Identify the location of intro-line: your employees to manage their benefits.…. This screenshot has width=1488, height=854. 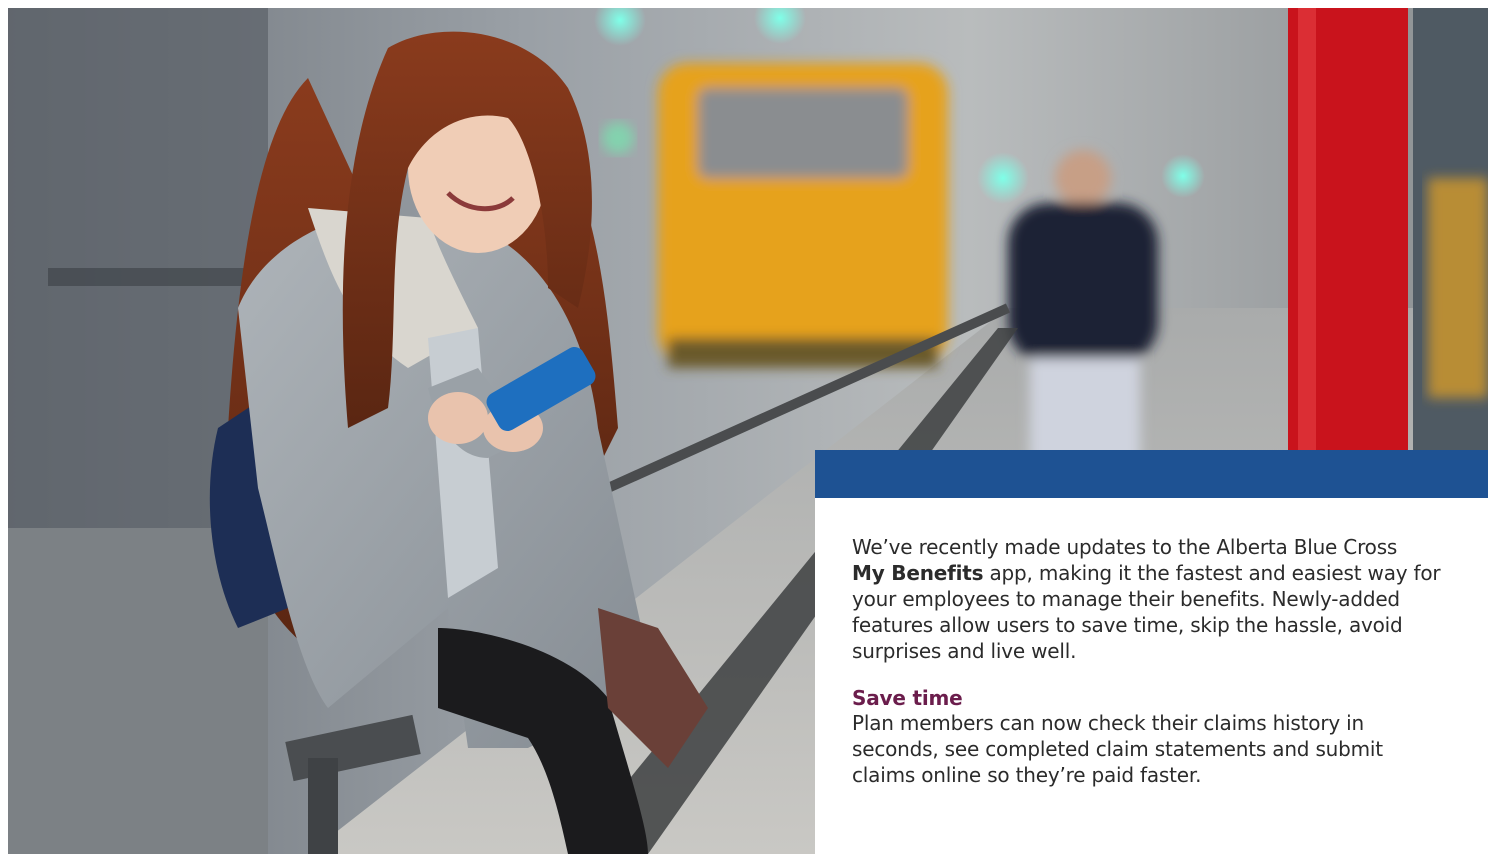
(1126, 599).